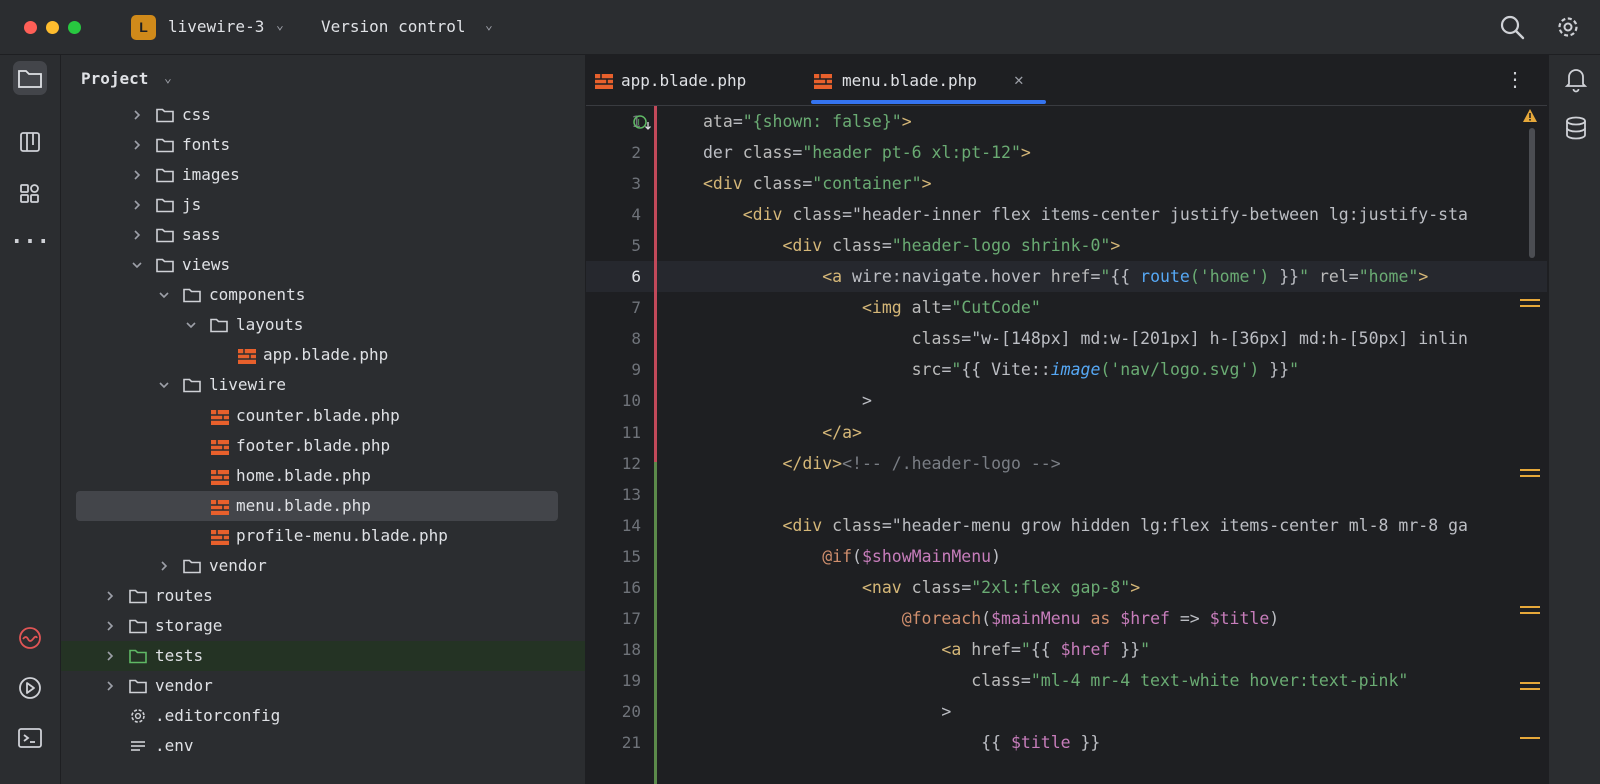 The height and width of the screenshot is (784, 1600). Describe the element at coordinates (1001, 369) in the screenshot. I see `code-text: src="{{ Vite::image('nav/logo.svg') }}"` at that location.